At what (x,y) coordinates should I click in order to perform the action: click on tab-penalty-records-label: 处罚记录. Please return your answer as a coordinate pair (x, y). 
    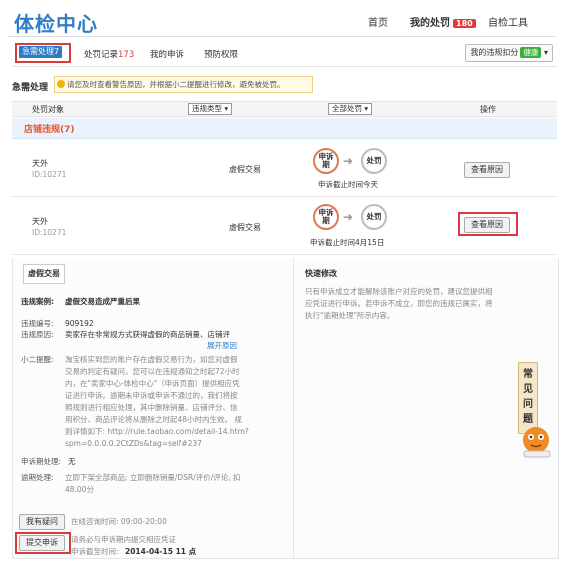
    Looking at the image, I should click on (101, 55).